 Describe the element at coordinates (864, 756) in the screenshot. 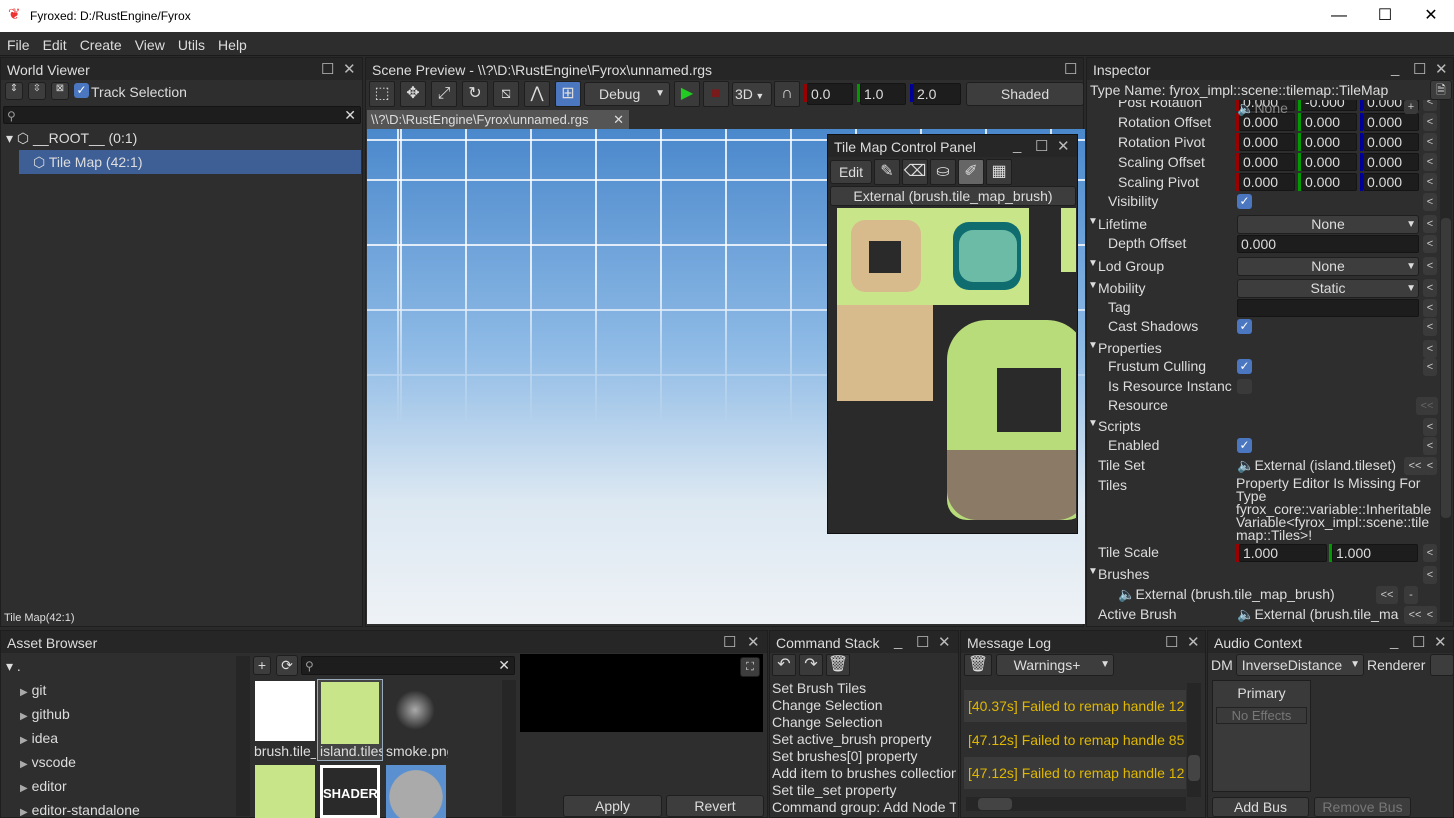

I see `command-item: Set brushes[0] property` at that location.